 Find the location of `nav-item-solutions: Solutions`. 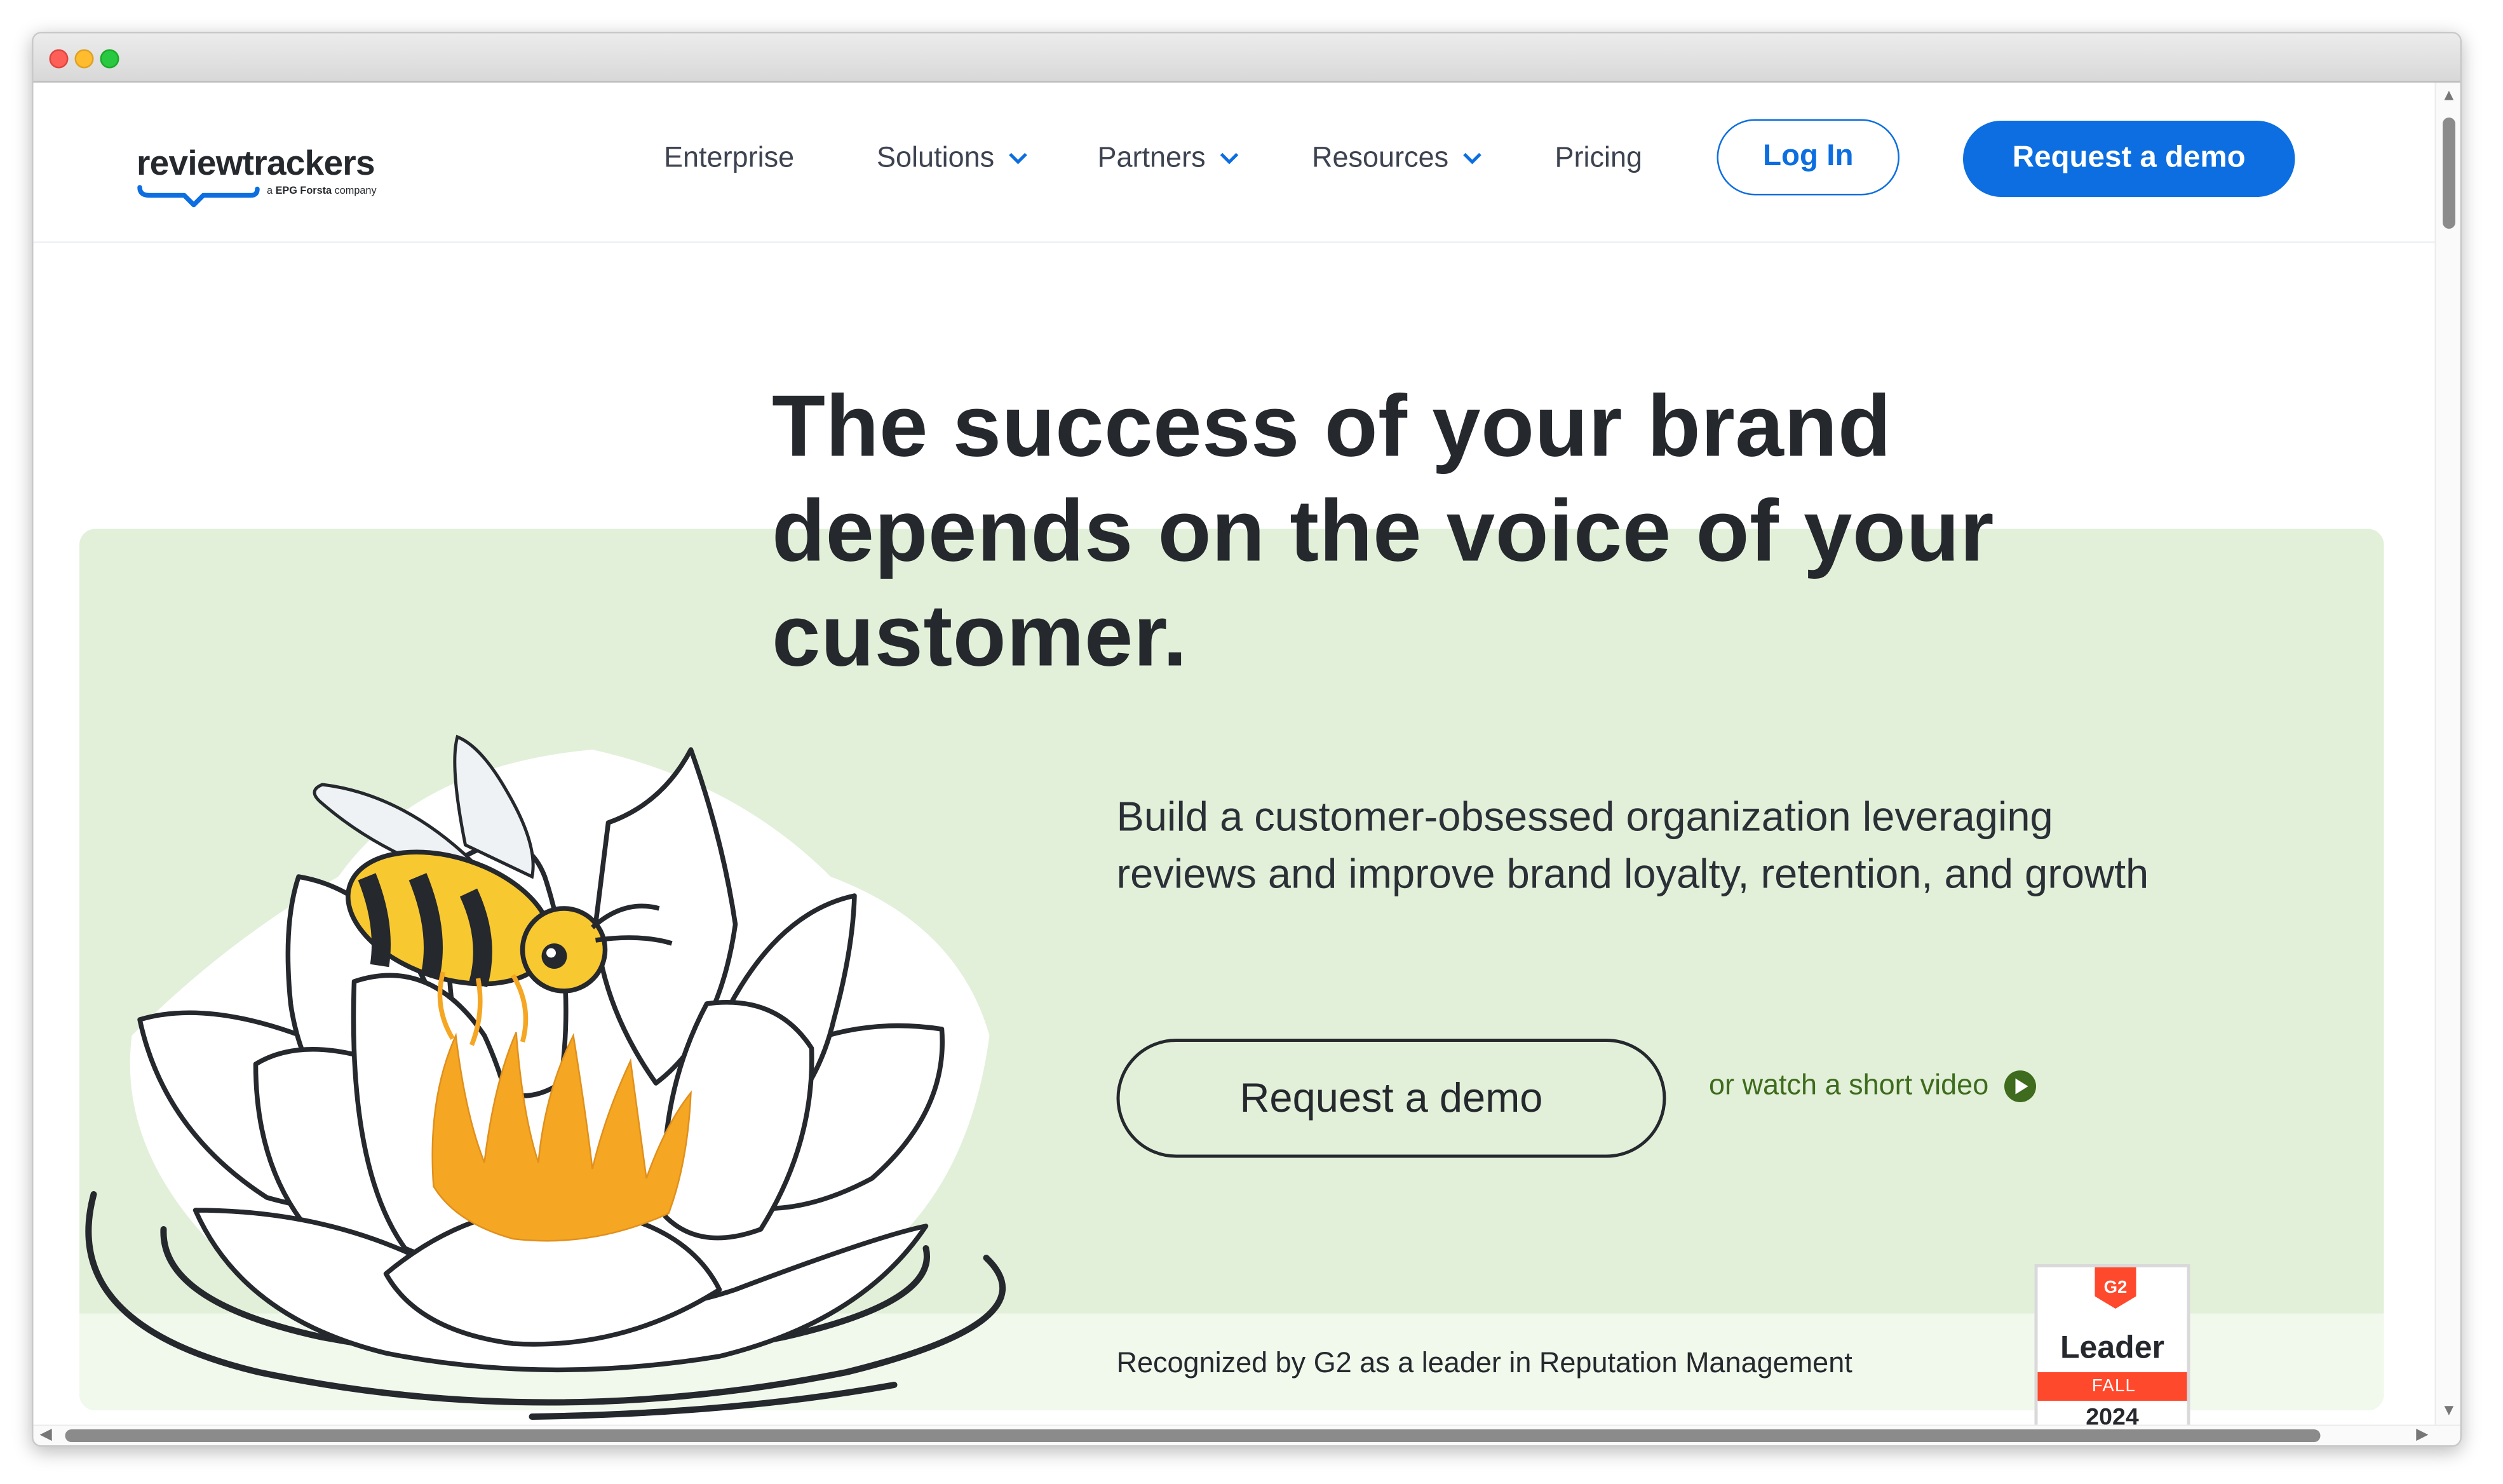

nav-item-solutions: Solutions is located at coordinates (953, 158).